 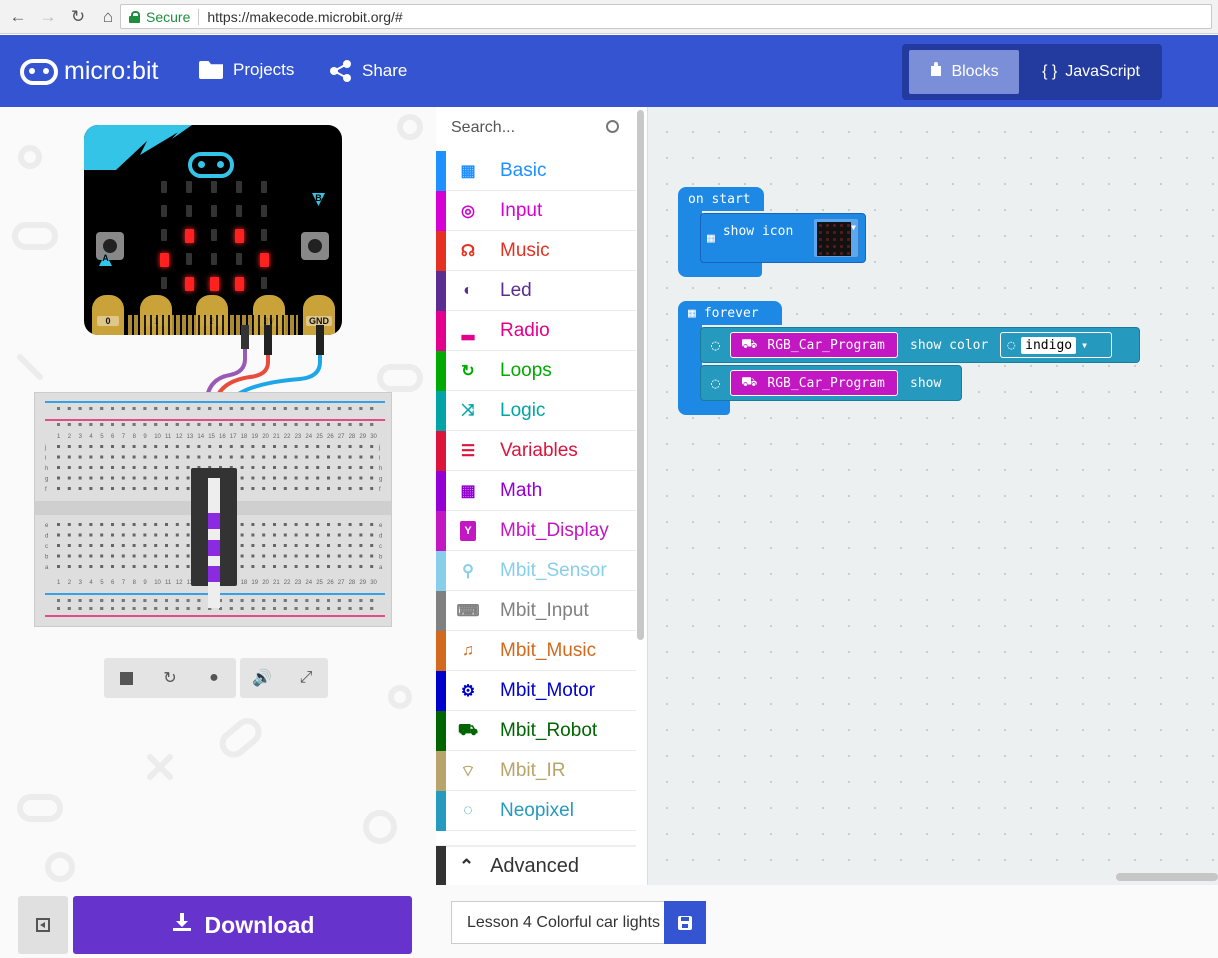 I want to click on forever-label: forever, so click(x=731, y=313).